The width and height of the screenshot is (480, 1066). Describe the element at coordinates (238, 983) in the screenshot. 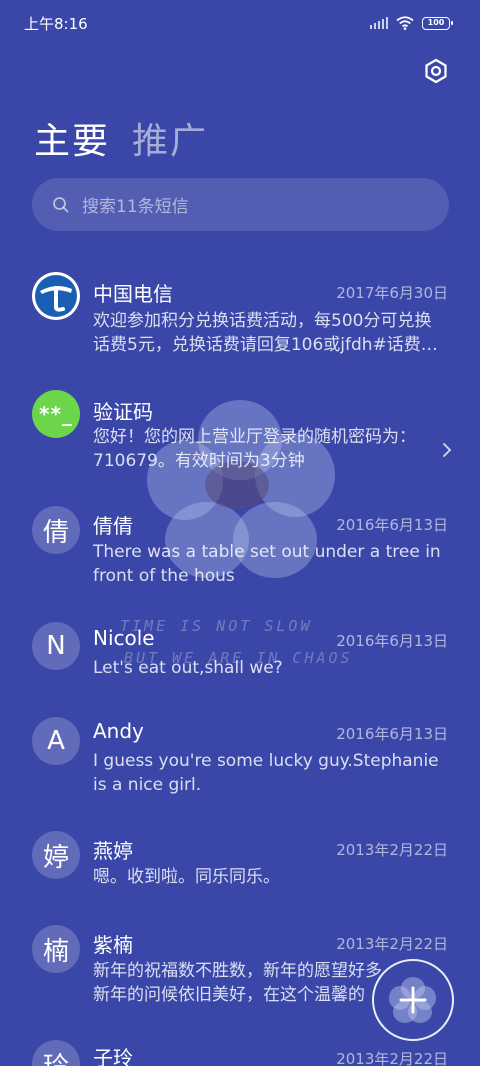

I see `message-preview: 新年的祝福数不胜数，新年的愿望好多 新年的问候依旧美好，在这个温馨的` at that location.